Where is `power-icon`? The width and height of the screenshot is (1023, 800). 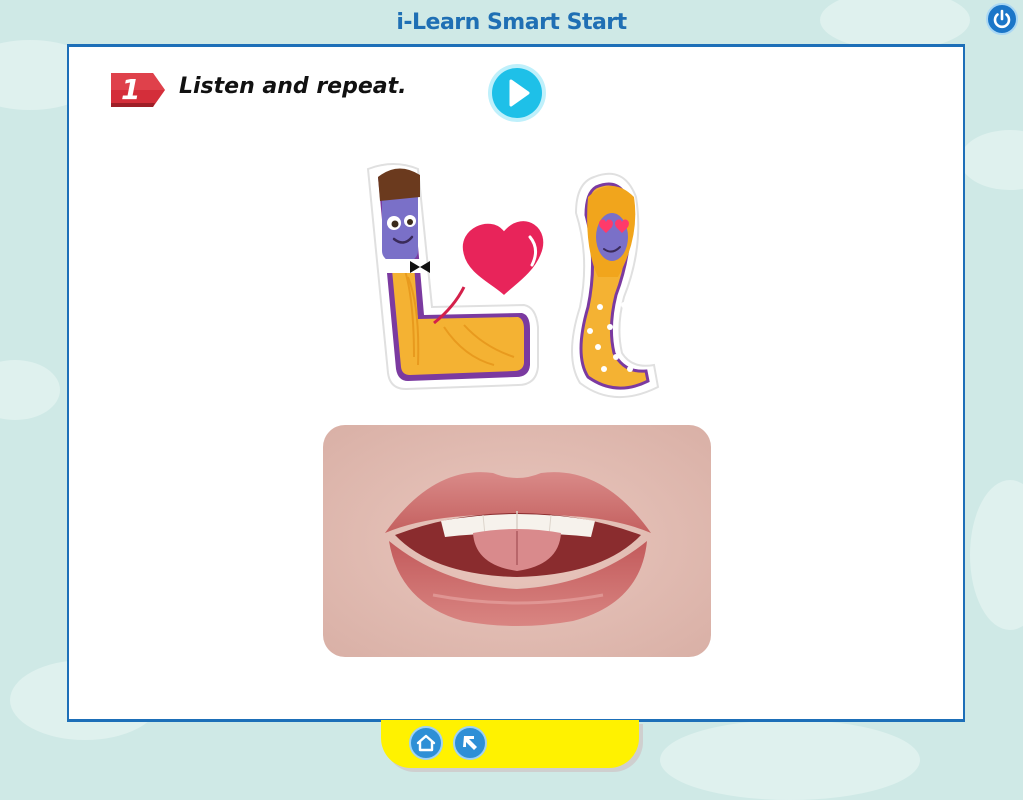 power-icon is located at coordinates (1002, 19).